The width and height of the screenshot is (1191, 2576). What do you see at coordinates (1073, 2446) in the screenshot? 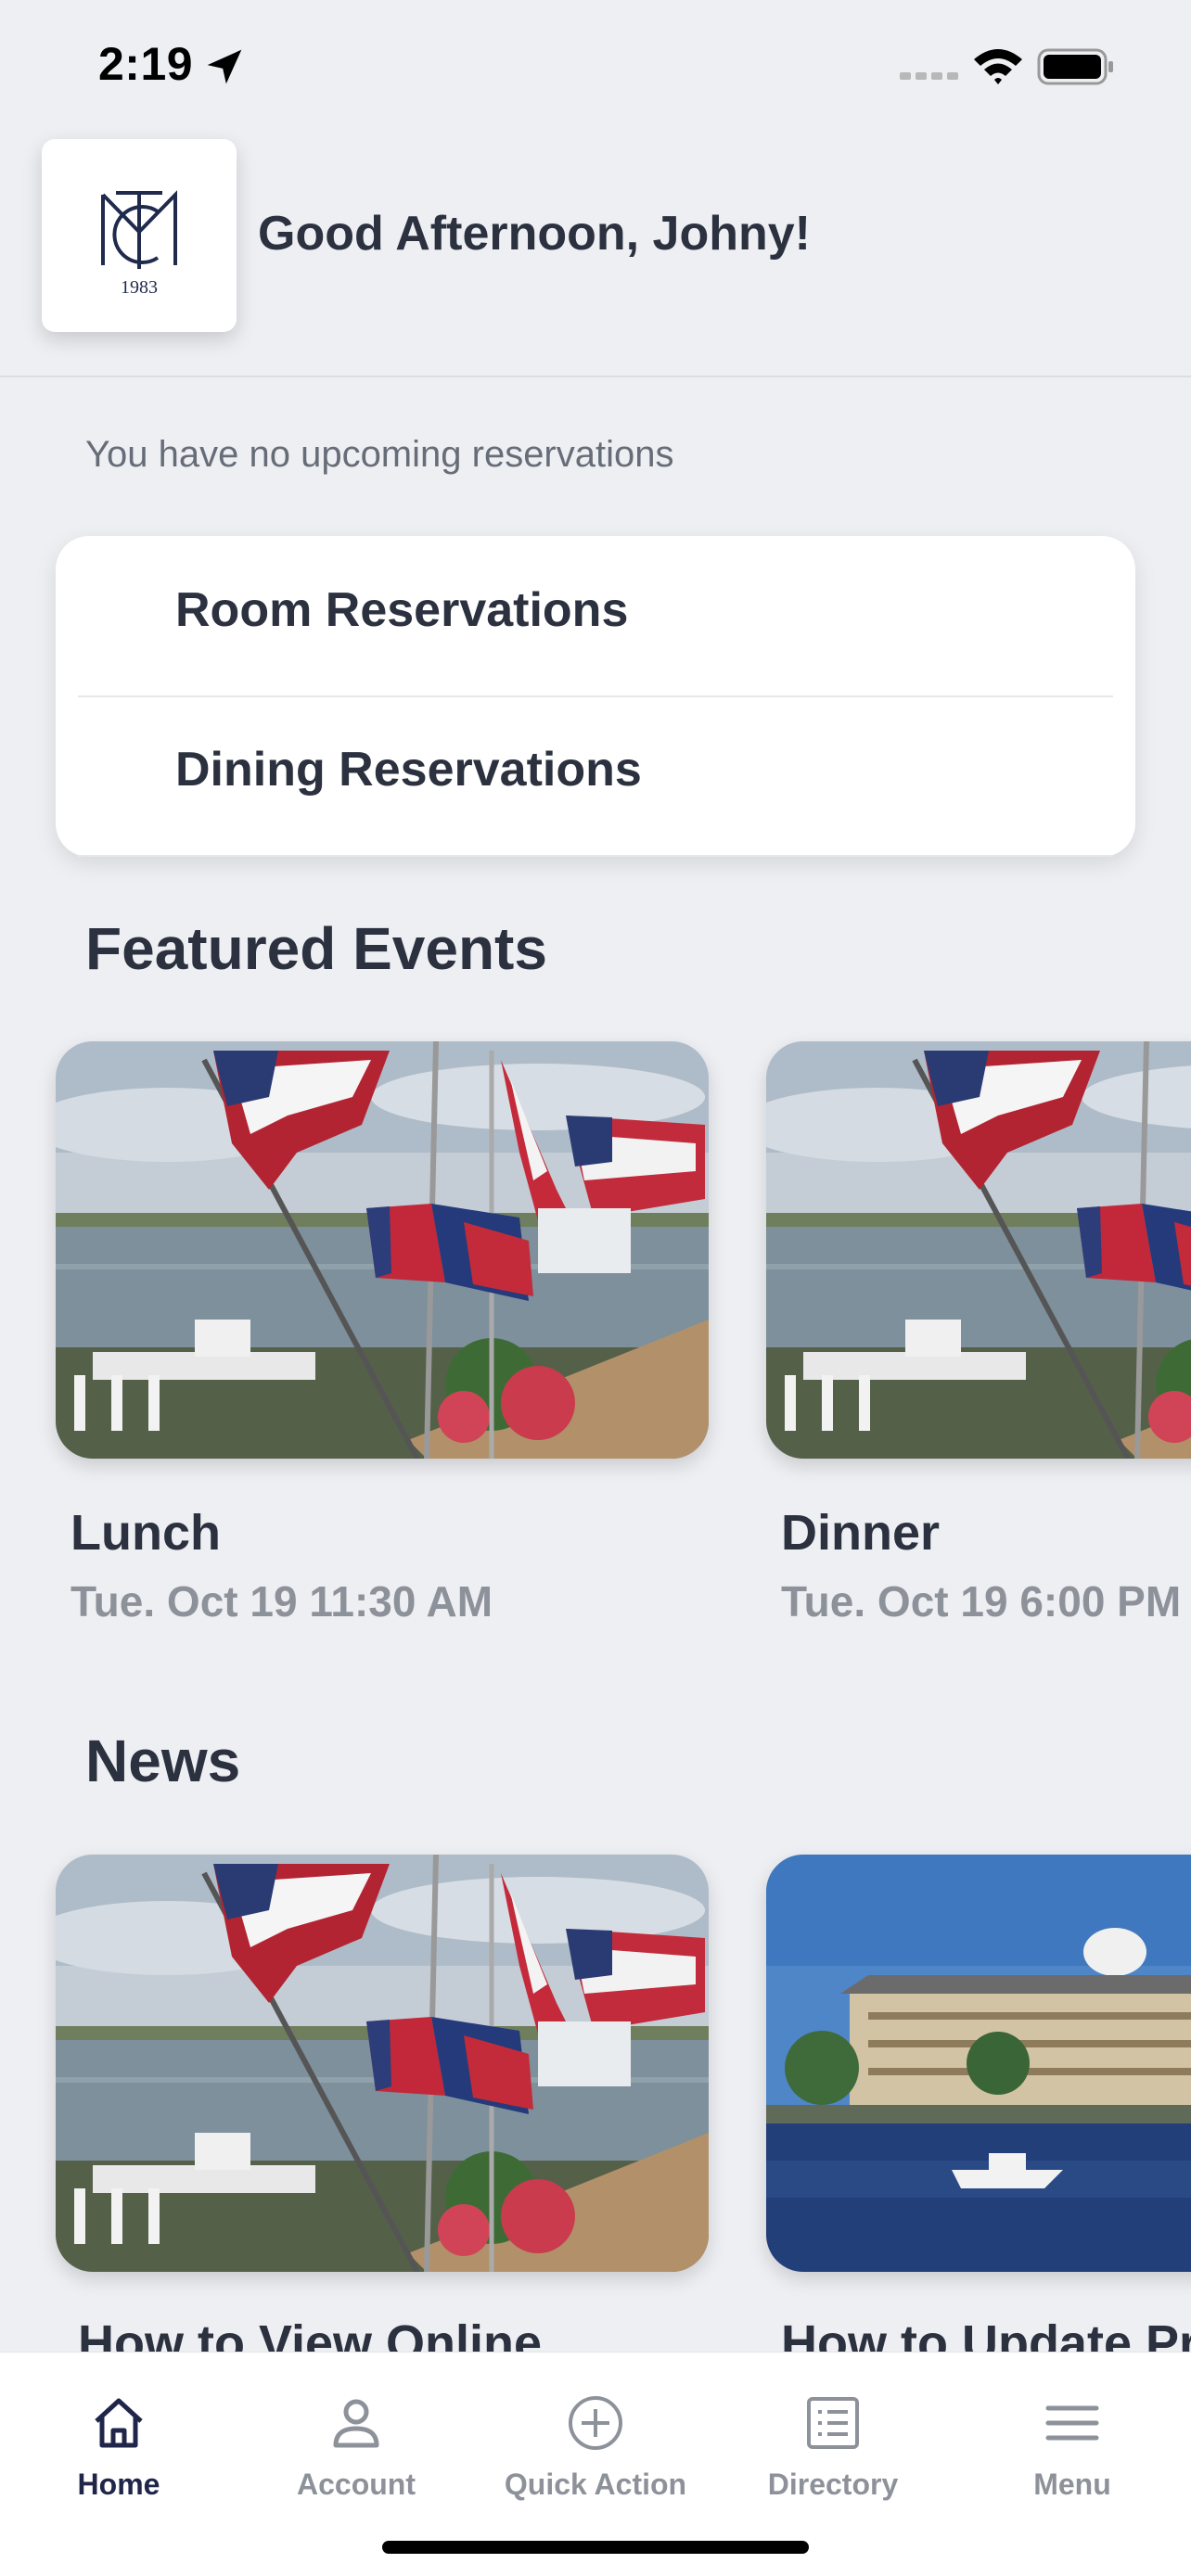
I see `tab-menu: Menu` at bounding box center [1073, 2446].